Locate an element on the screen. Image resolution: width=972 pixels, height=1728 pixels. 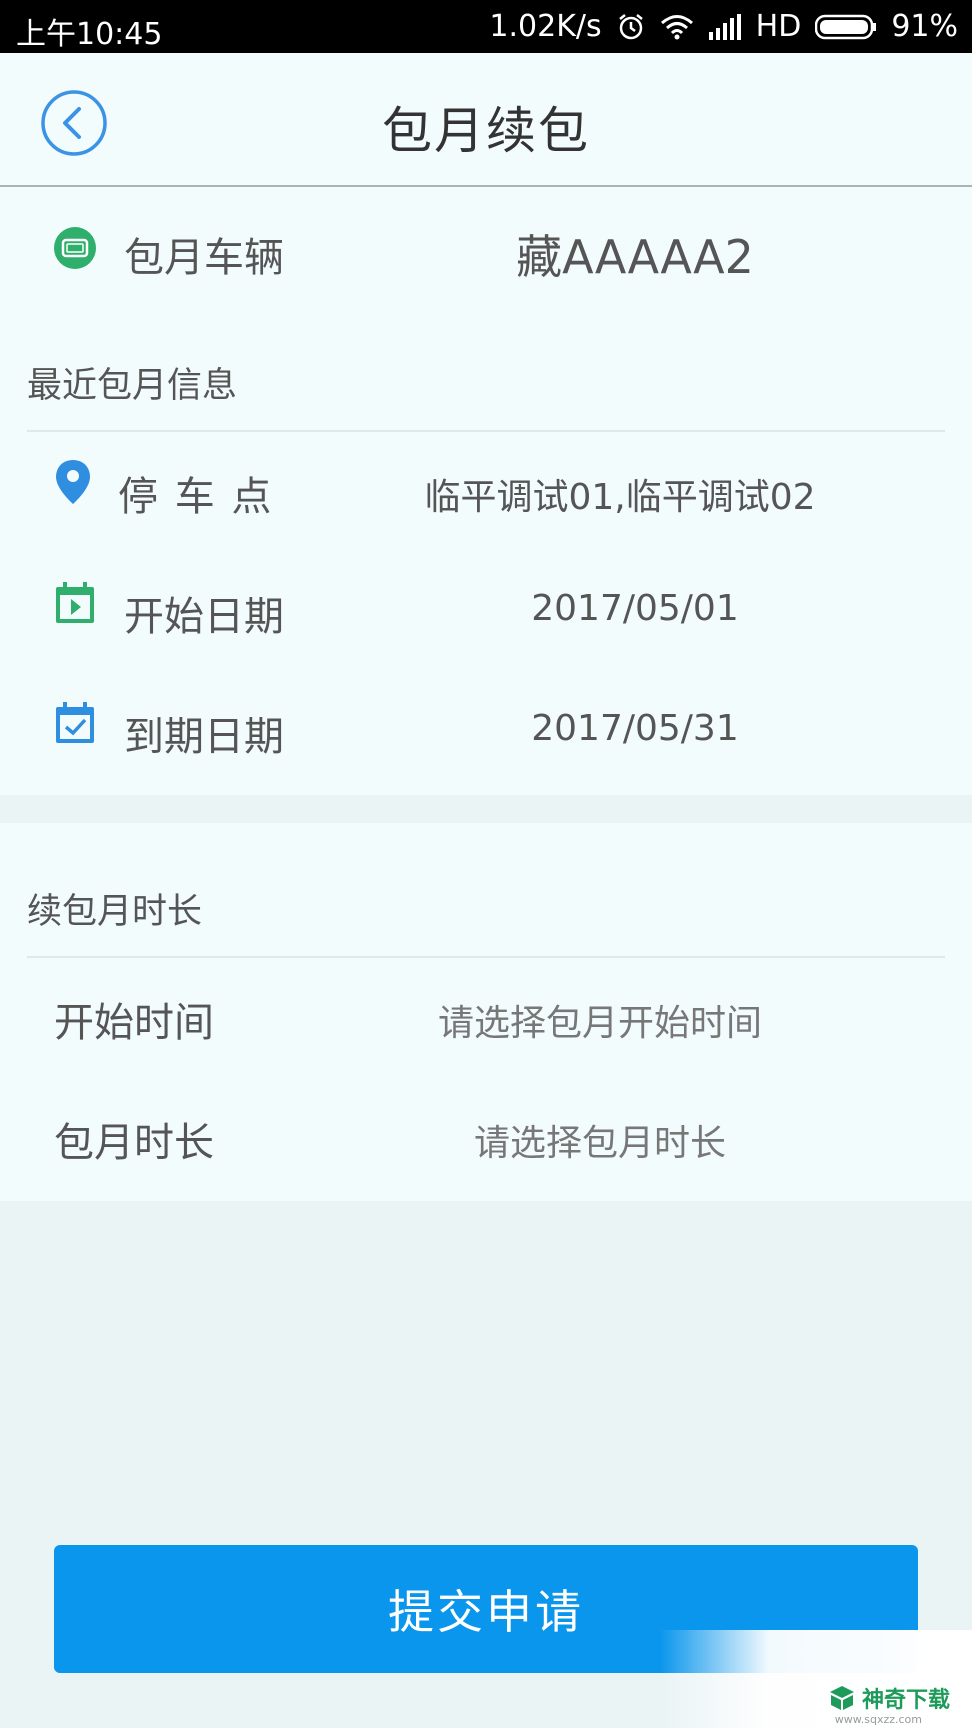
end-date-row: 到期日期 2017/05/31 is located at coordinates (486, 732).